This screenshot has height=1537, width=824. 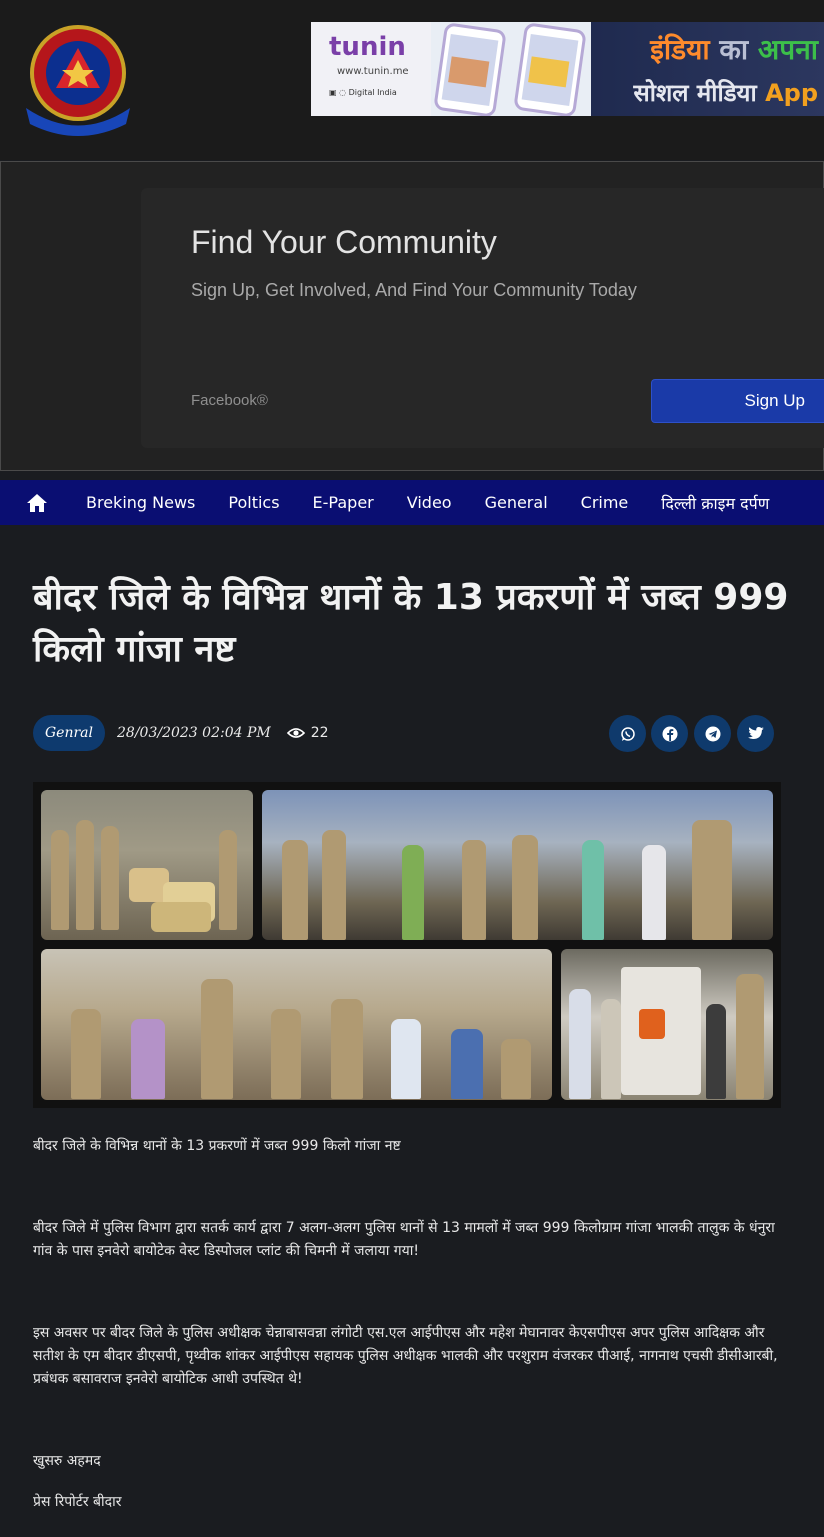 I want to click on tagline-line2: सोशल मीडिया, so click(x=695, y=93).